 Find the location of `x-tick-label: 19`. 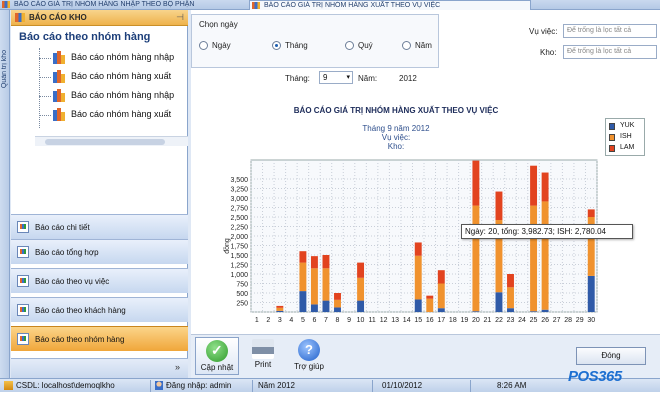

x-tick-label: 19 is located at coordinates (464, 320).